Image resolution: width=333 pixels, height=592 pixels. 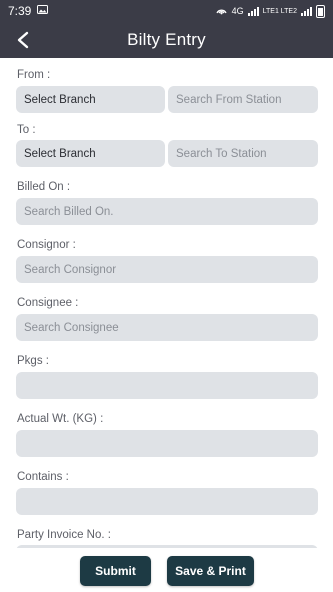 I want to click on consignor-label: Consignor :, so click(x=46, y=245).